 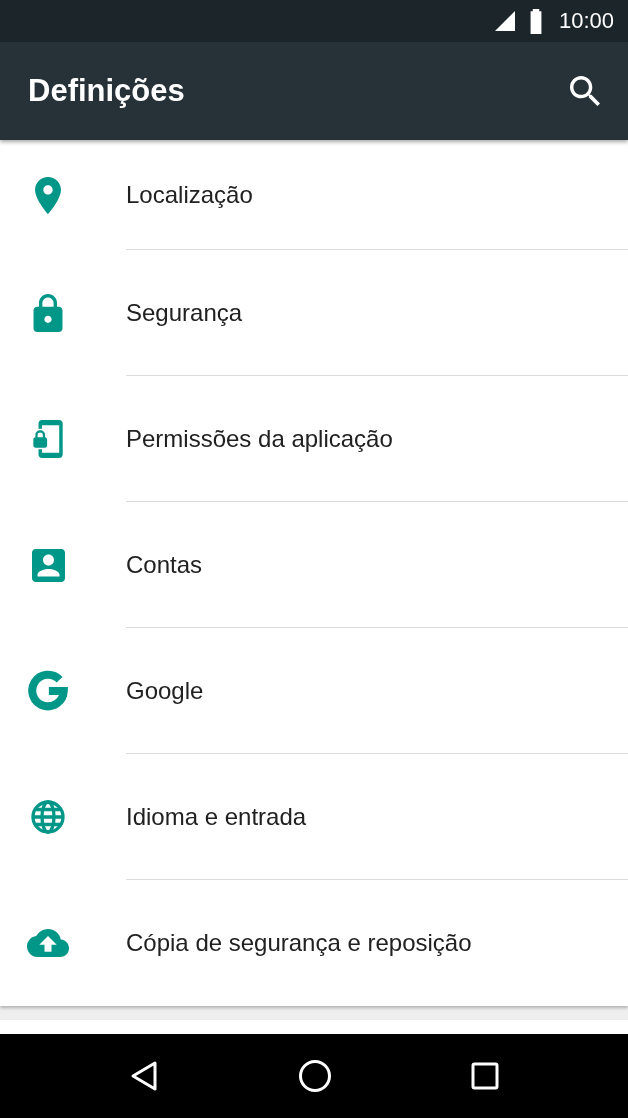 What do you see at coordinates (314, 565) in the screenshot?
I see `settings-item: Contas` at bounding box center [314, 565].